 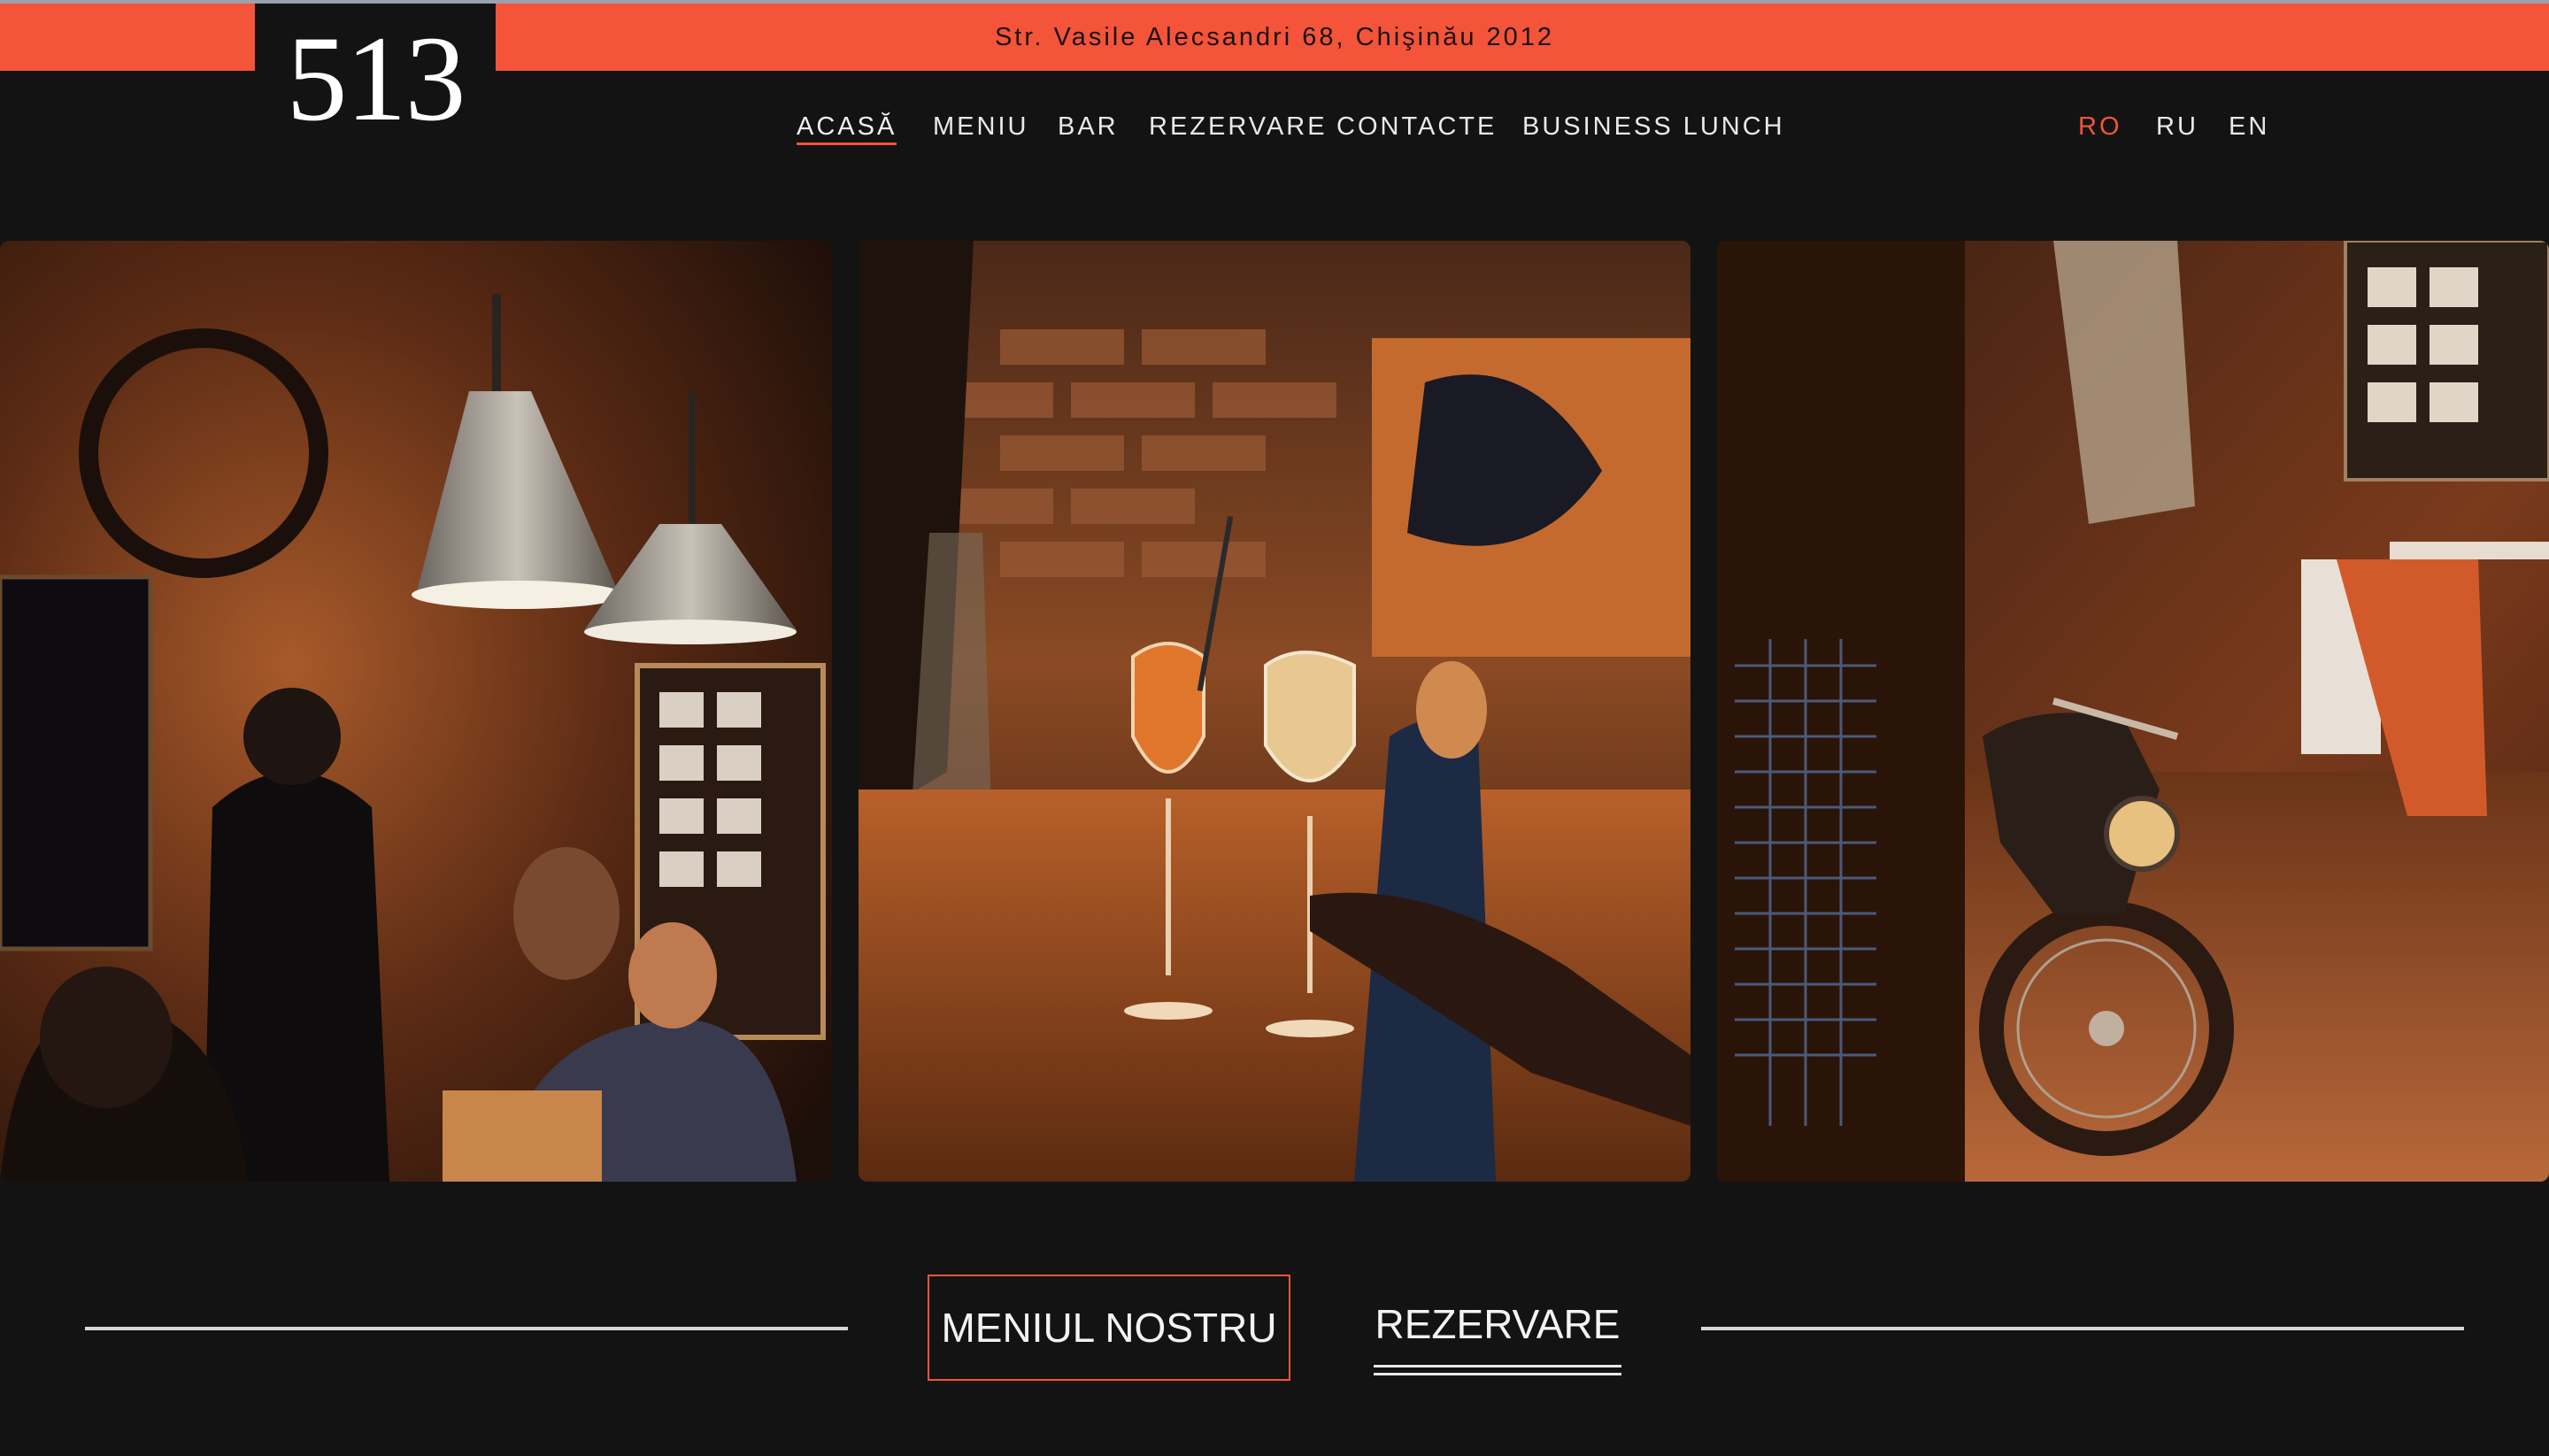 What do you see at coordinates (2082, 1328) in the screenshot?
I see `divider-right` at bounding box center [2082, 1328].